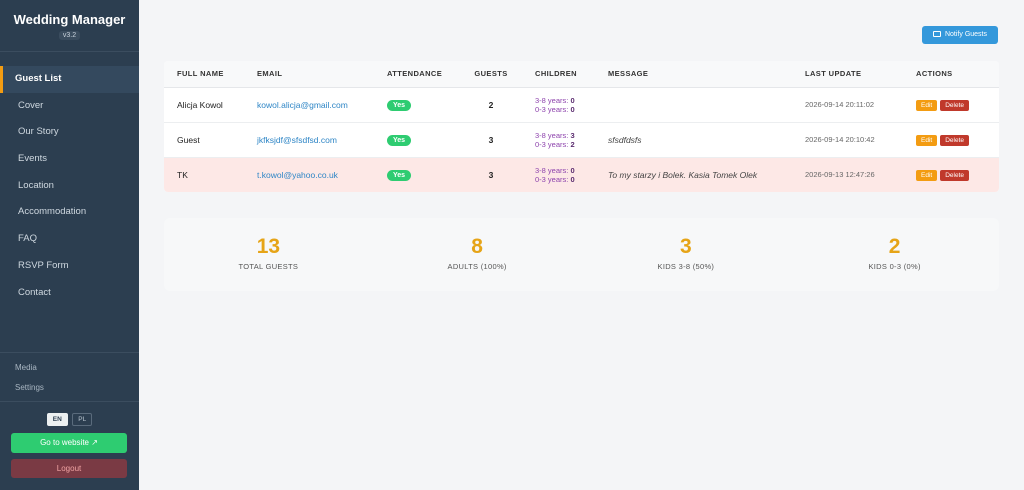  Describe the element at coordinates (936, 34) in the screenshot. I see `envelope-icon` at that location.